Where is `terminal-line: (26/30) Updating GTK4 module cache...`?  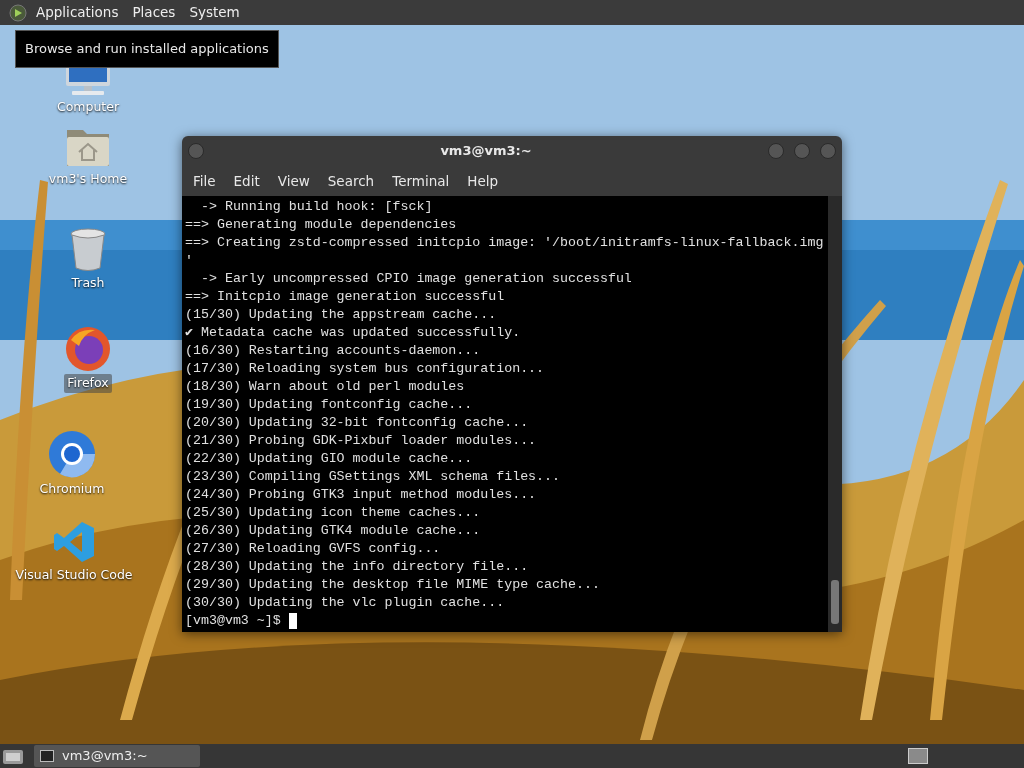
terminal-line: (26/30) Updating GTK4 module cache... is located at coordinates (333, 531).